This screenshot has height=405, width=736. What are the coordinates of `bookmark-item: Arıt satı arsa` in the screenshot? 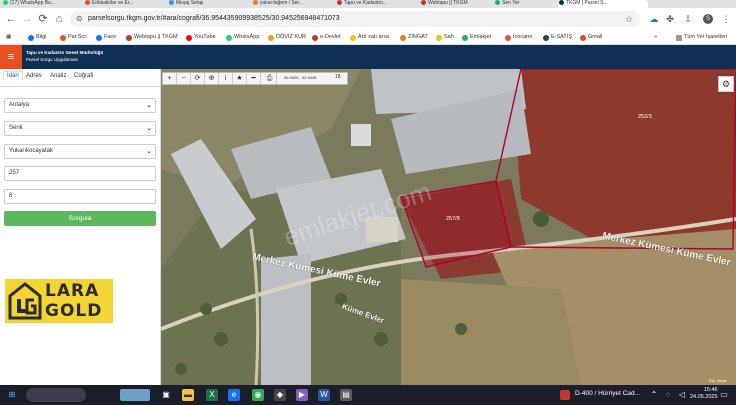 It's located at (369, 37).